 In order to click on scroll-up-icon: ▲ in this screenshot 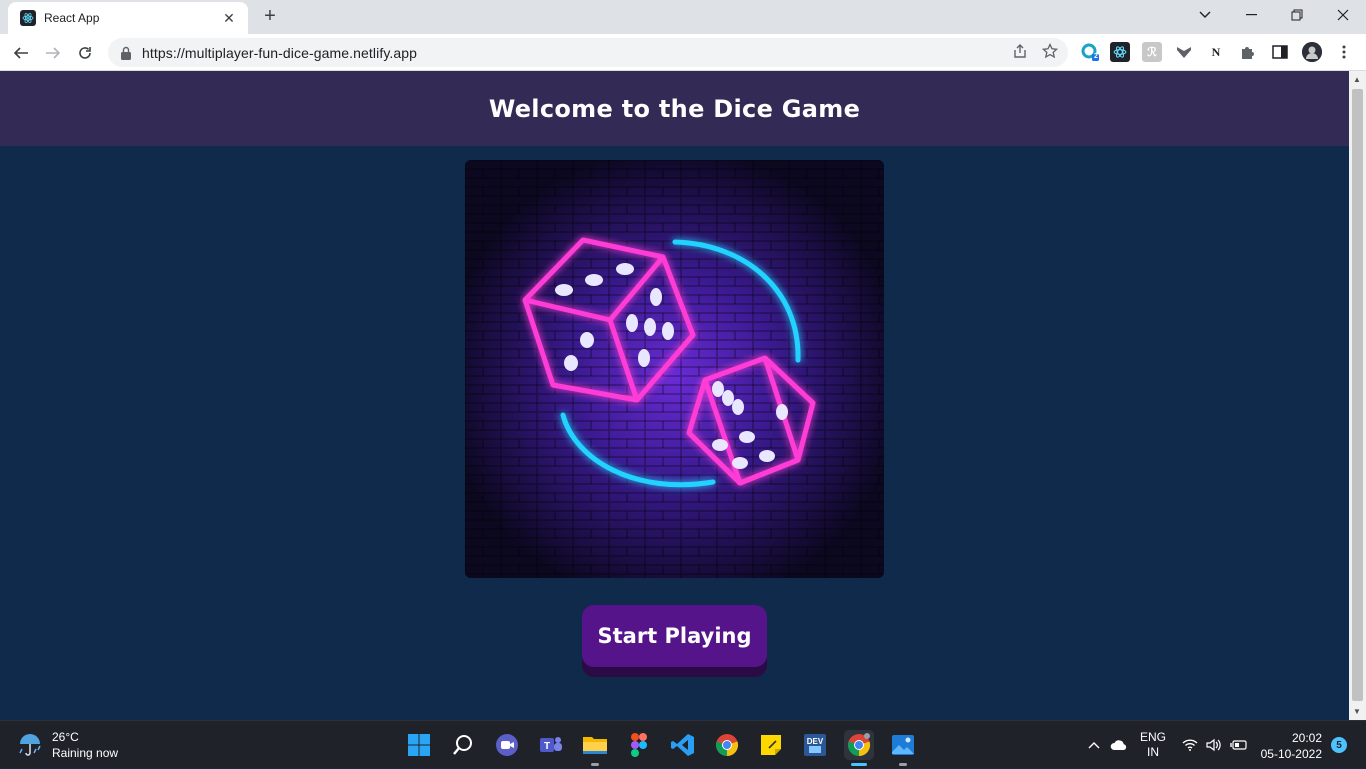, I will do `click(1357, 79)`.